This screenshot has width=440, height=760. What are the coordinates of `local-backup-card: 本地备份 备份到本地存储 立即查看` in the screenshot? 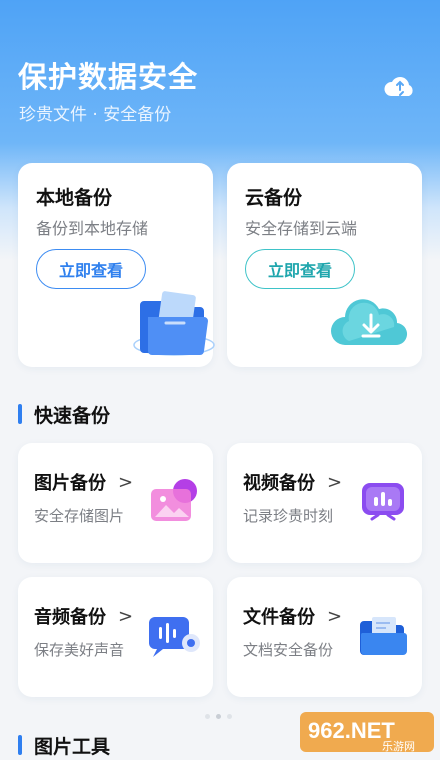 It's located at (116, 265).